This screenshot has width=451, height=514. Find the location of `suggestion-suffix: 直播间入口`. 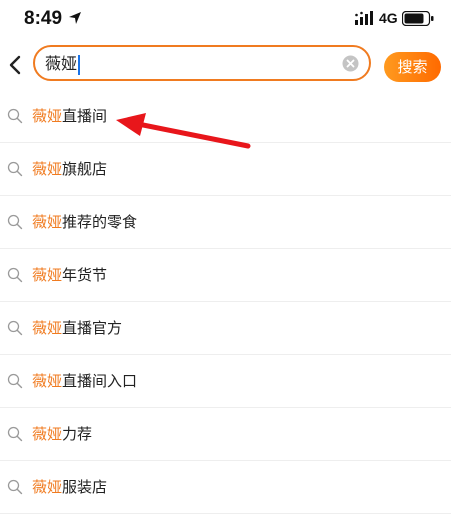

suggestion-suffix: 直播间入口 is located at coordinates (100, 381).